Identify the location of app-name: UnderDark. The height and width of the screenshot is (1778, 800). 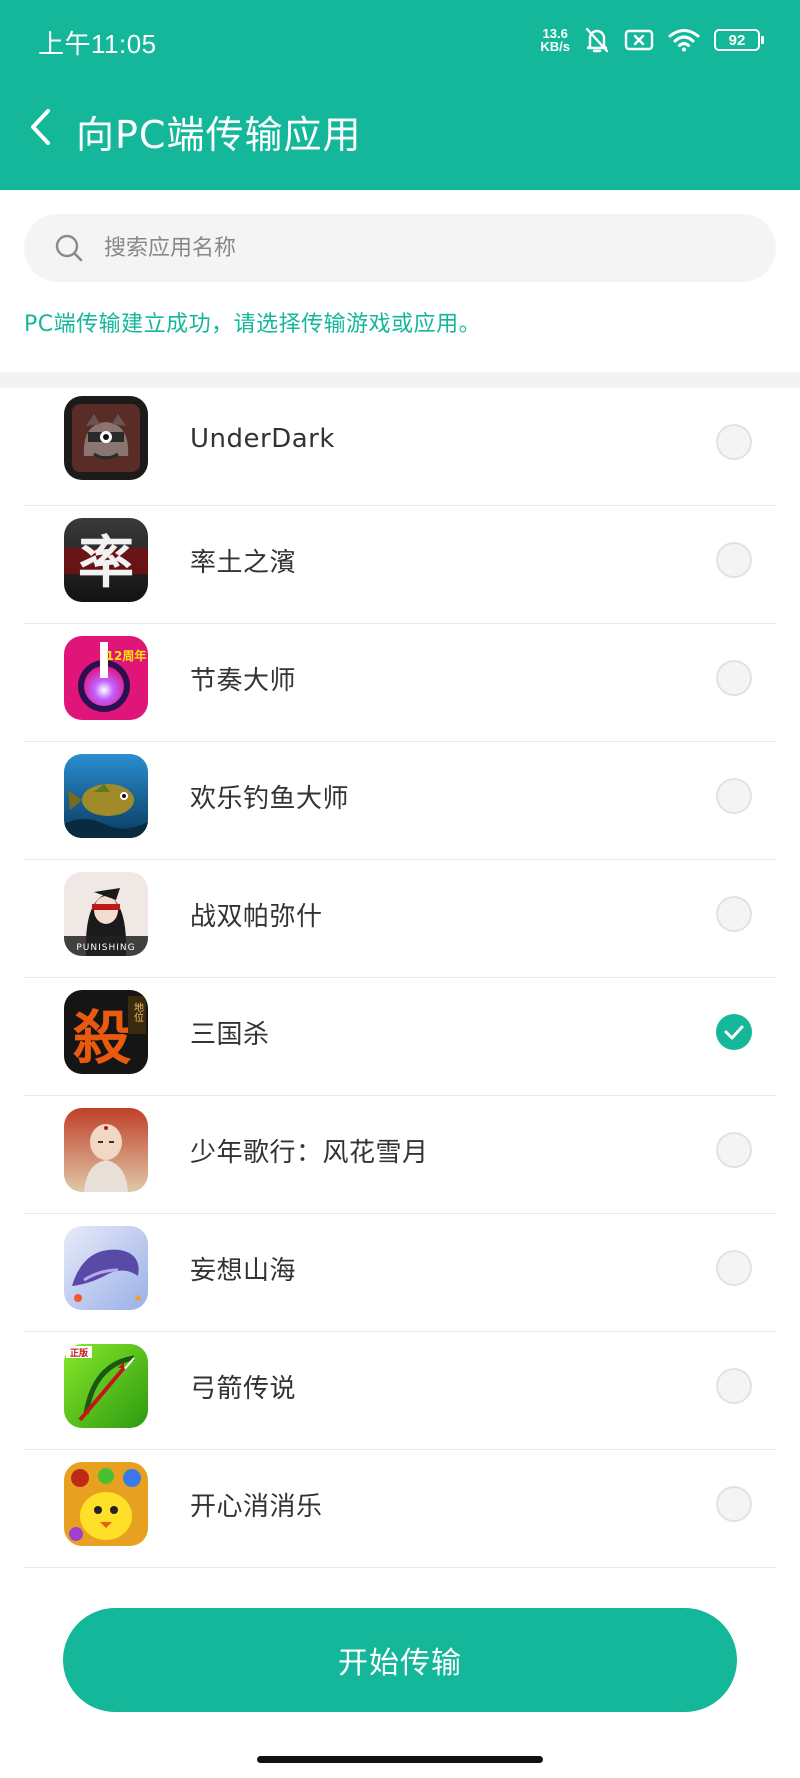
(262, 439).